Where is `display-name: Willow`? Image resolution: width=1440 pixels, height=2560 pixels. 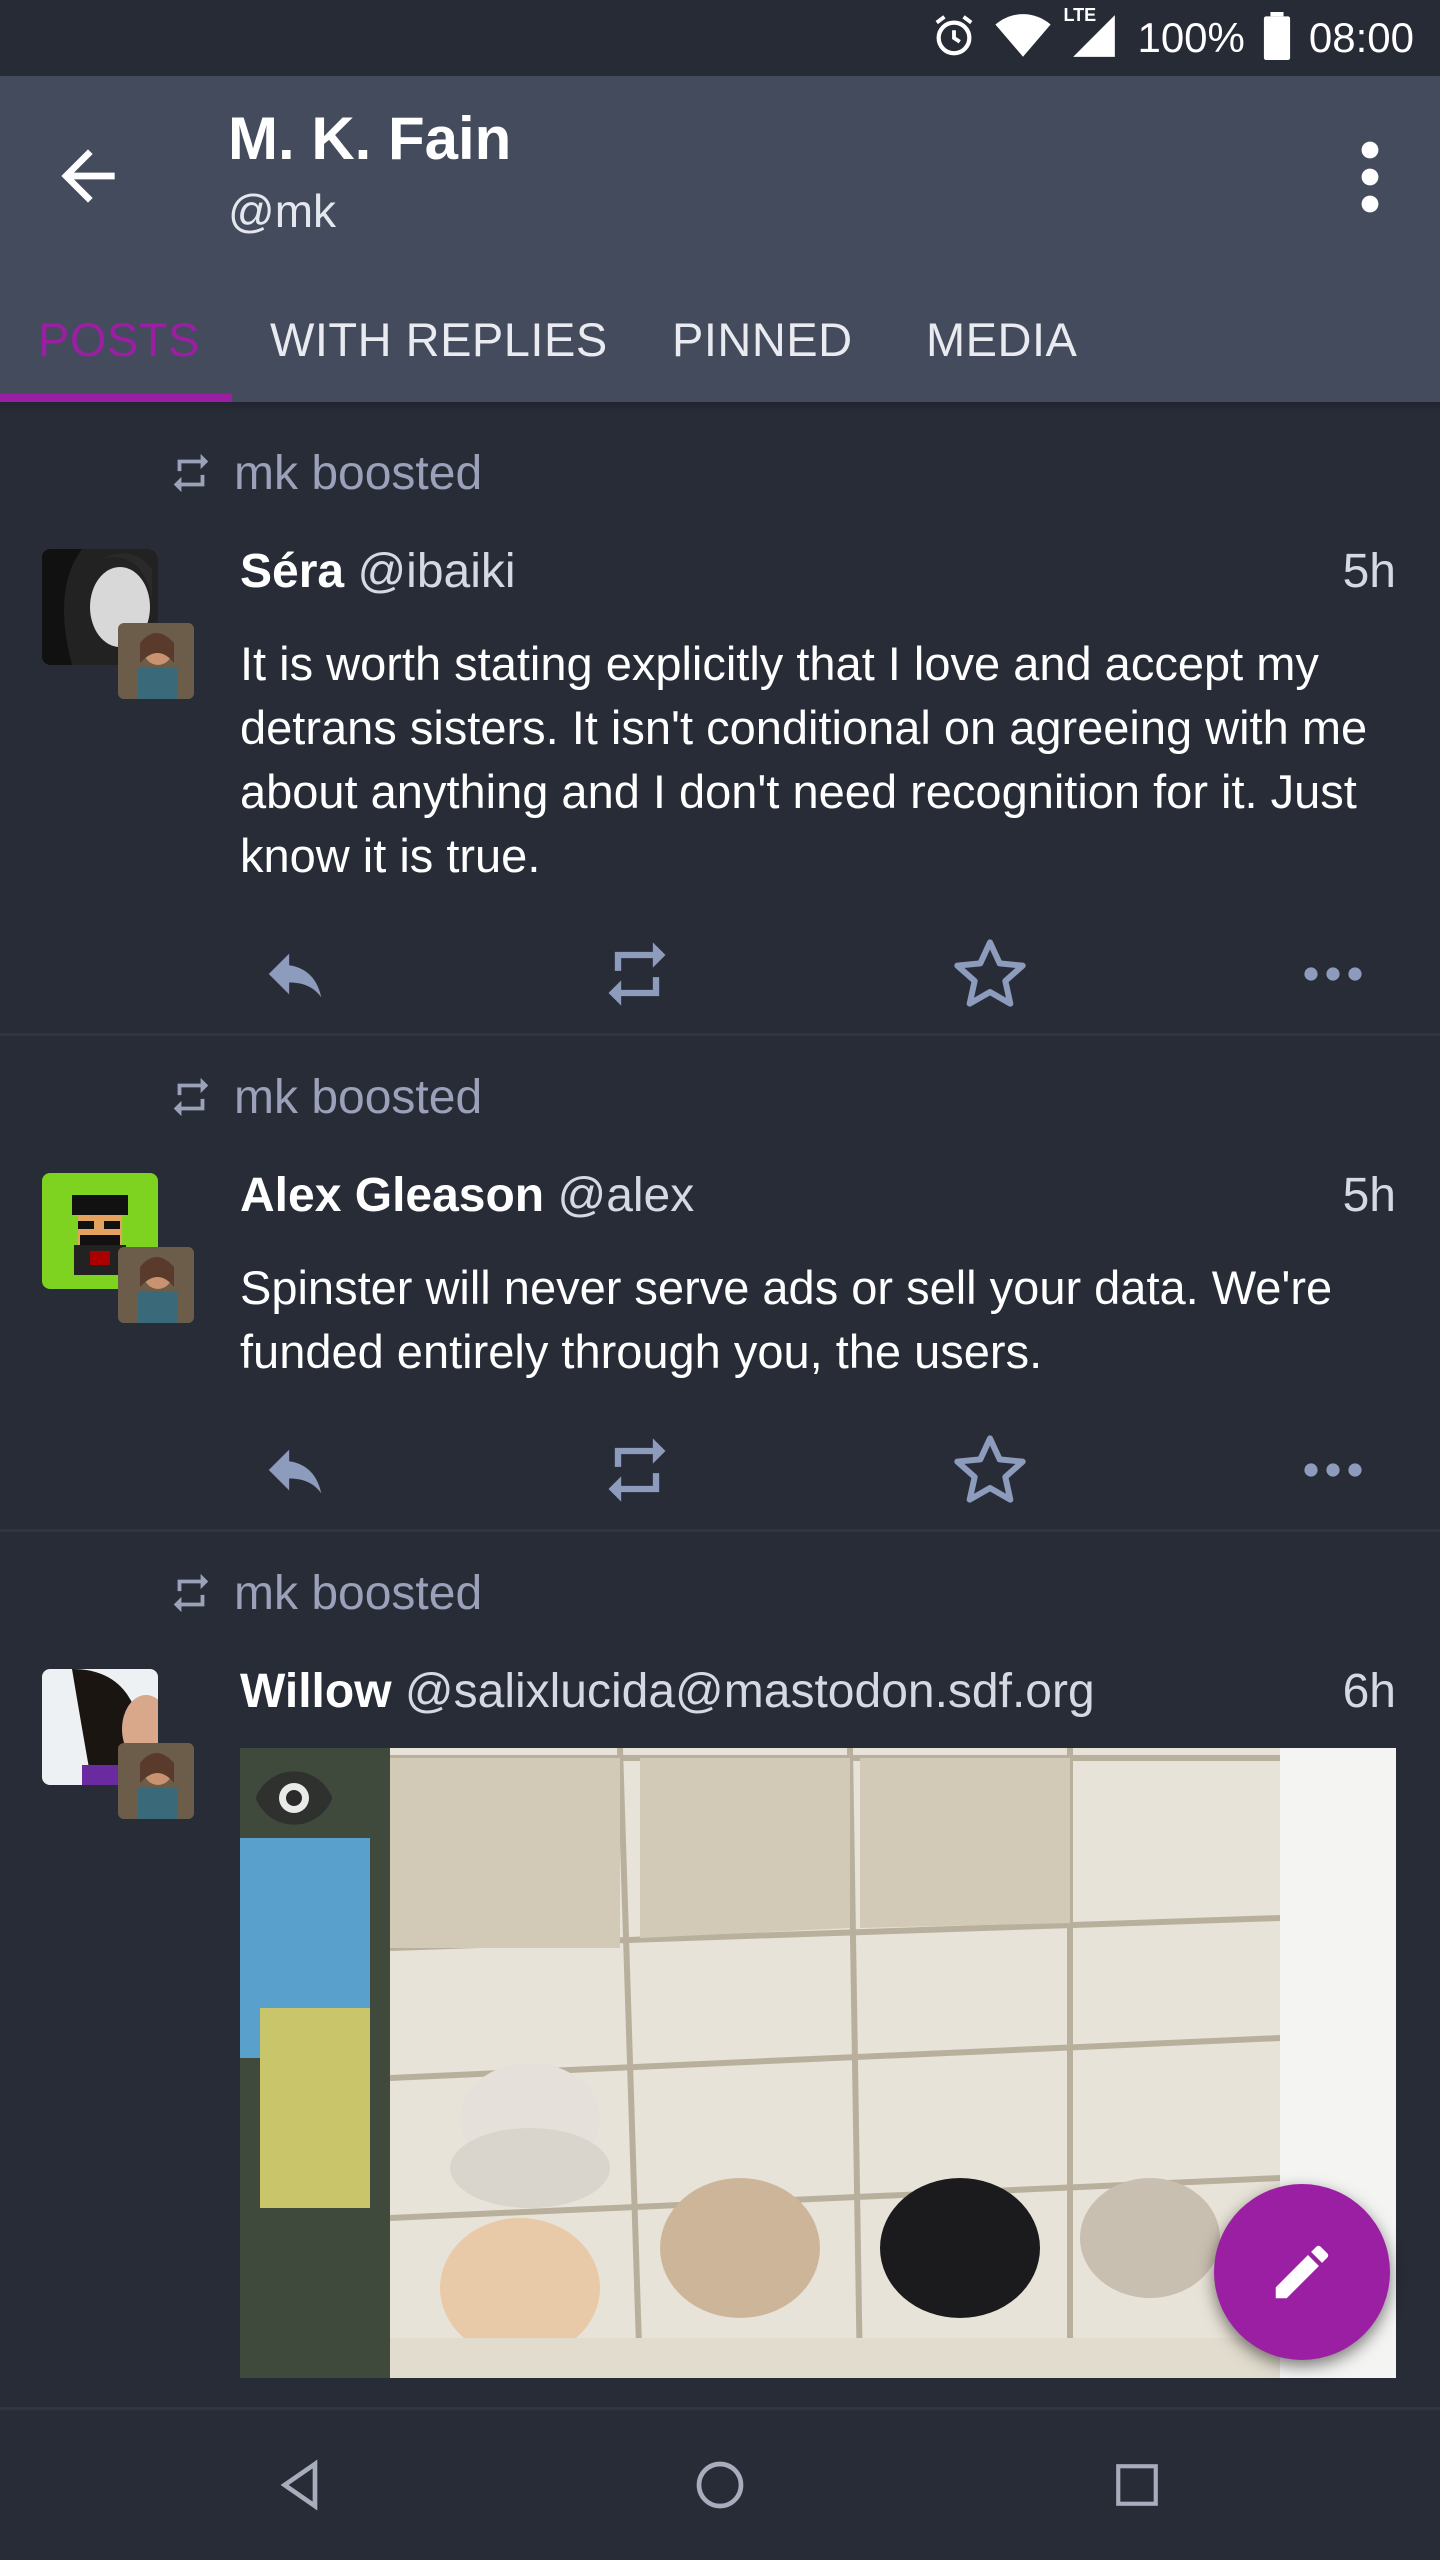 display-name: Willow is located at coordinates (316, 1691).